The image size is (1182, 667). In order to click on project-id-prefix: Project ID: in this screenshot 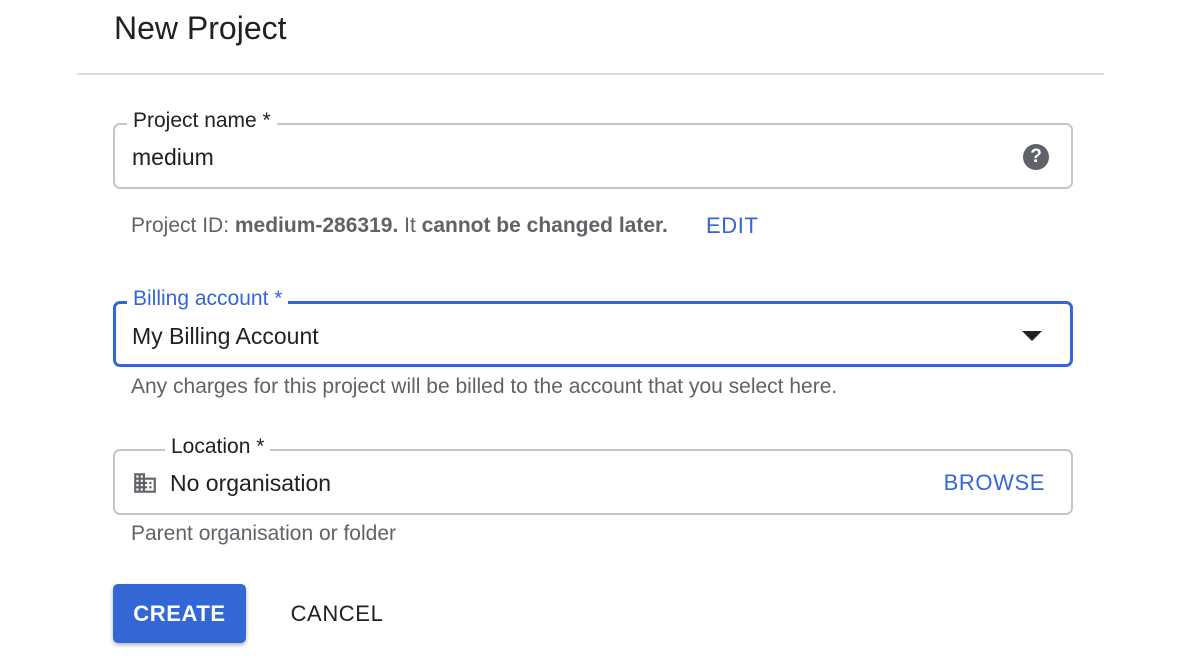, I will do `click(183, 225)`.